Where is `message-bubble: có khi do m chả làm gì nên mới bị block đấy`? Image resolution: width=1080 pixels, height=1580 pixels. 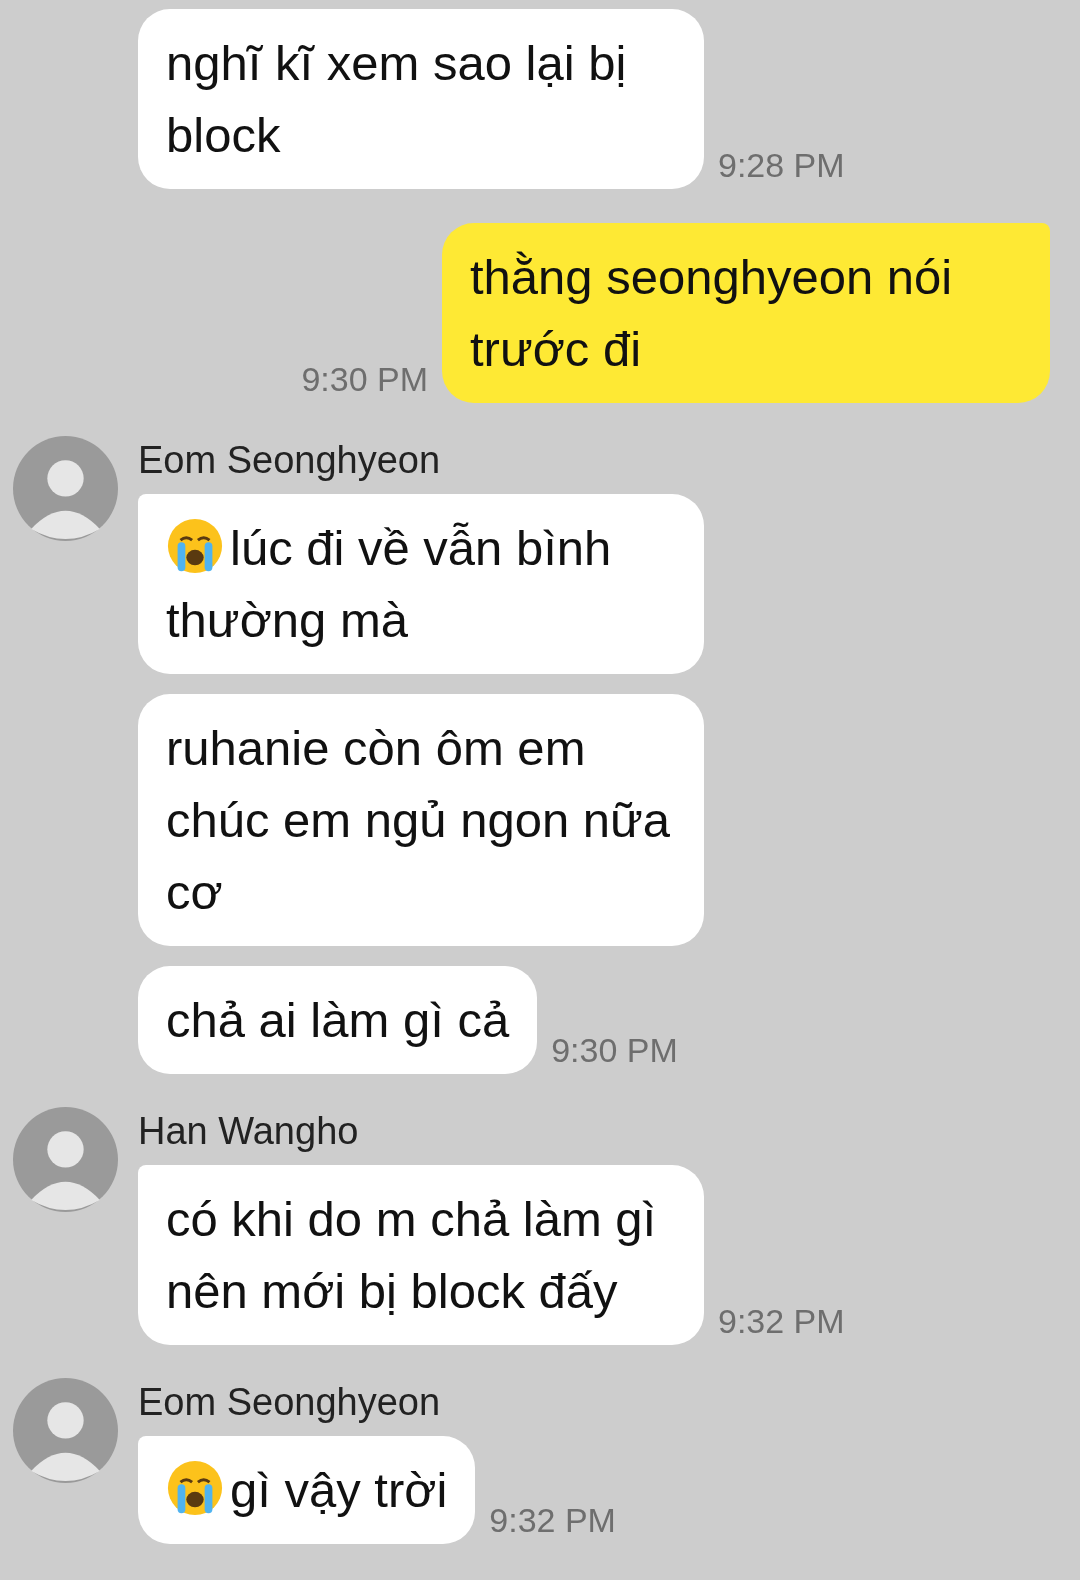
message-bubble: có khi do m chả làm gì nên mới bị block đấy is located at coordinates (421, 1255).